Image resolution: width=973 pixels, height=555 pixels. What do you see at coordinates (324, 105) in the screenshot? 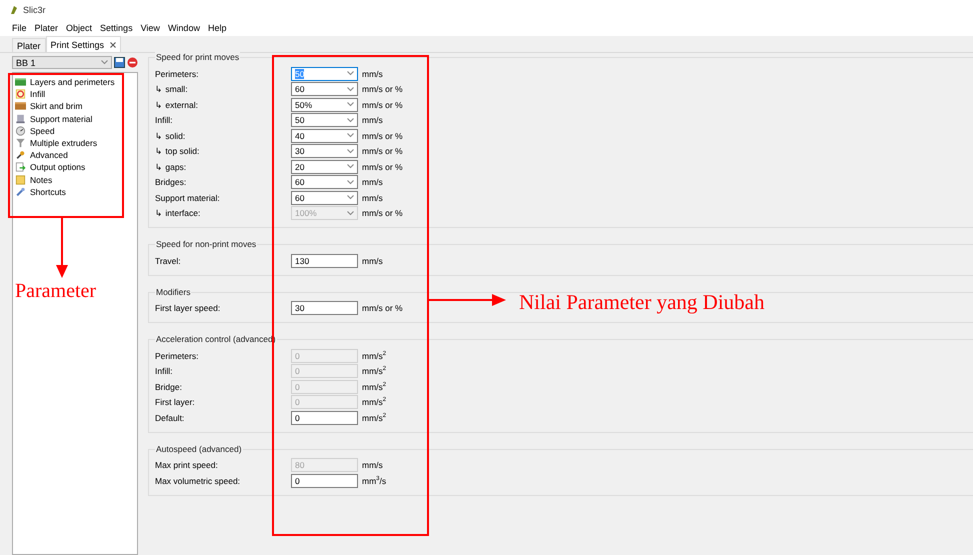
I see `combo-field: 50%` at bounding box center [324, 105].